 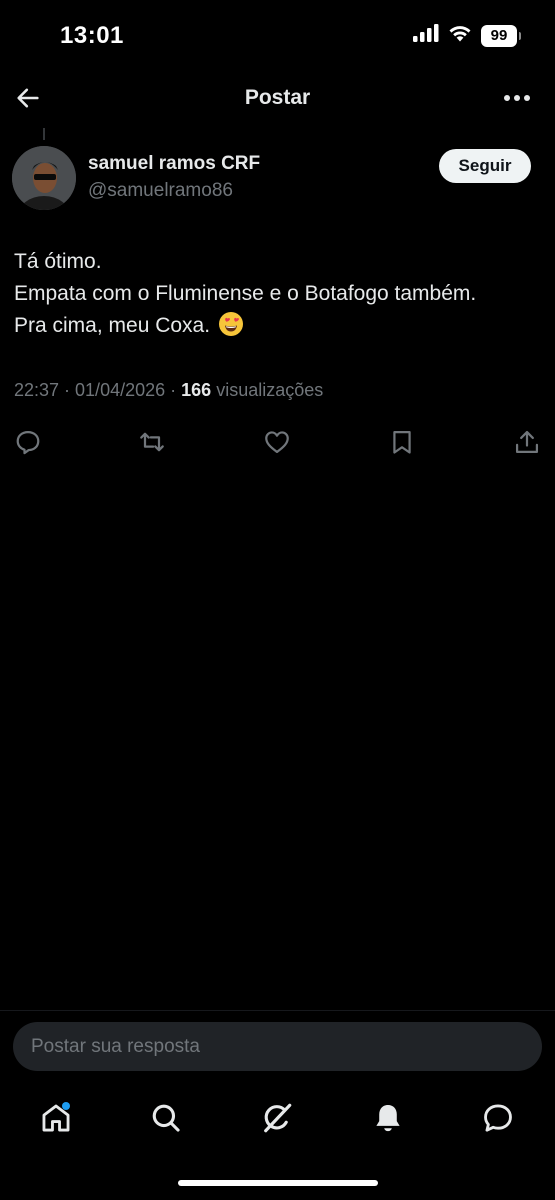 What do you see at coordinates (92, 35) in the screenshot?
I see `status-time: 13:01` at bounding box center [92, 35].